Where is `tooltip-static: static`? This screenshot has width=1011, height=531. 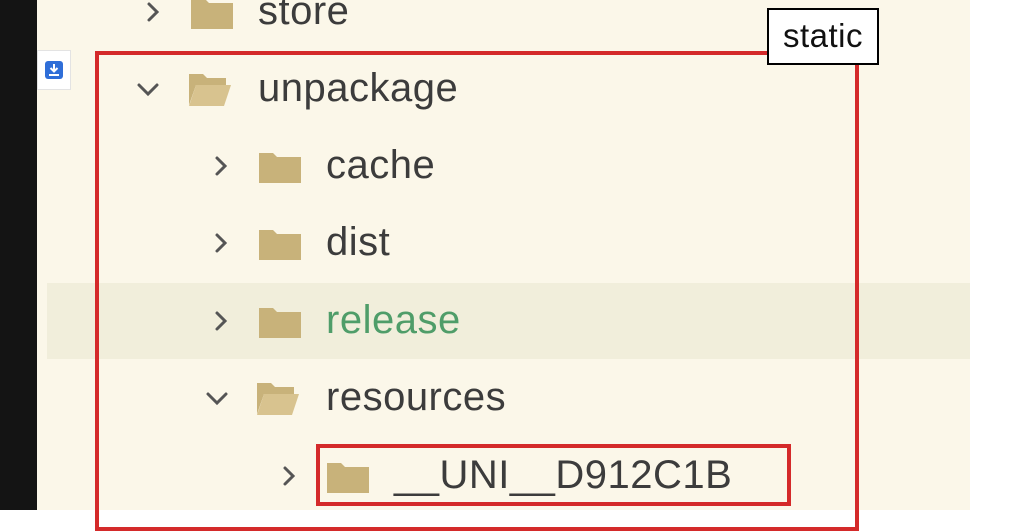 tooltip-static: static is located at coordinates (823, 36).